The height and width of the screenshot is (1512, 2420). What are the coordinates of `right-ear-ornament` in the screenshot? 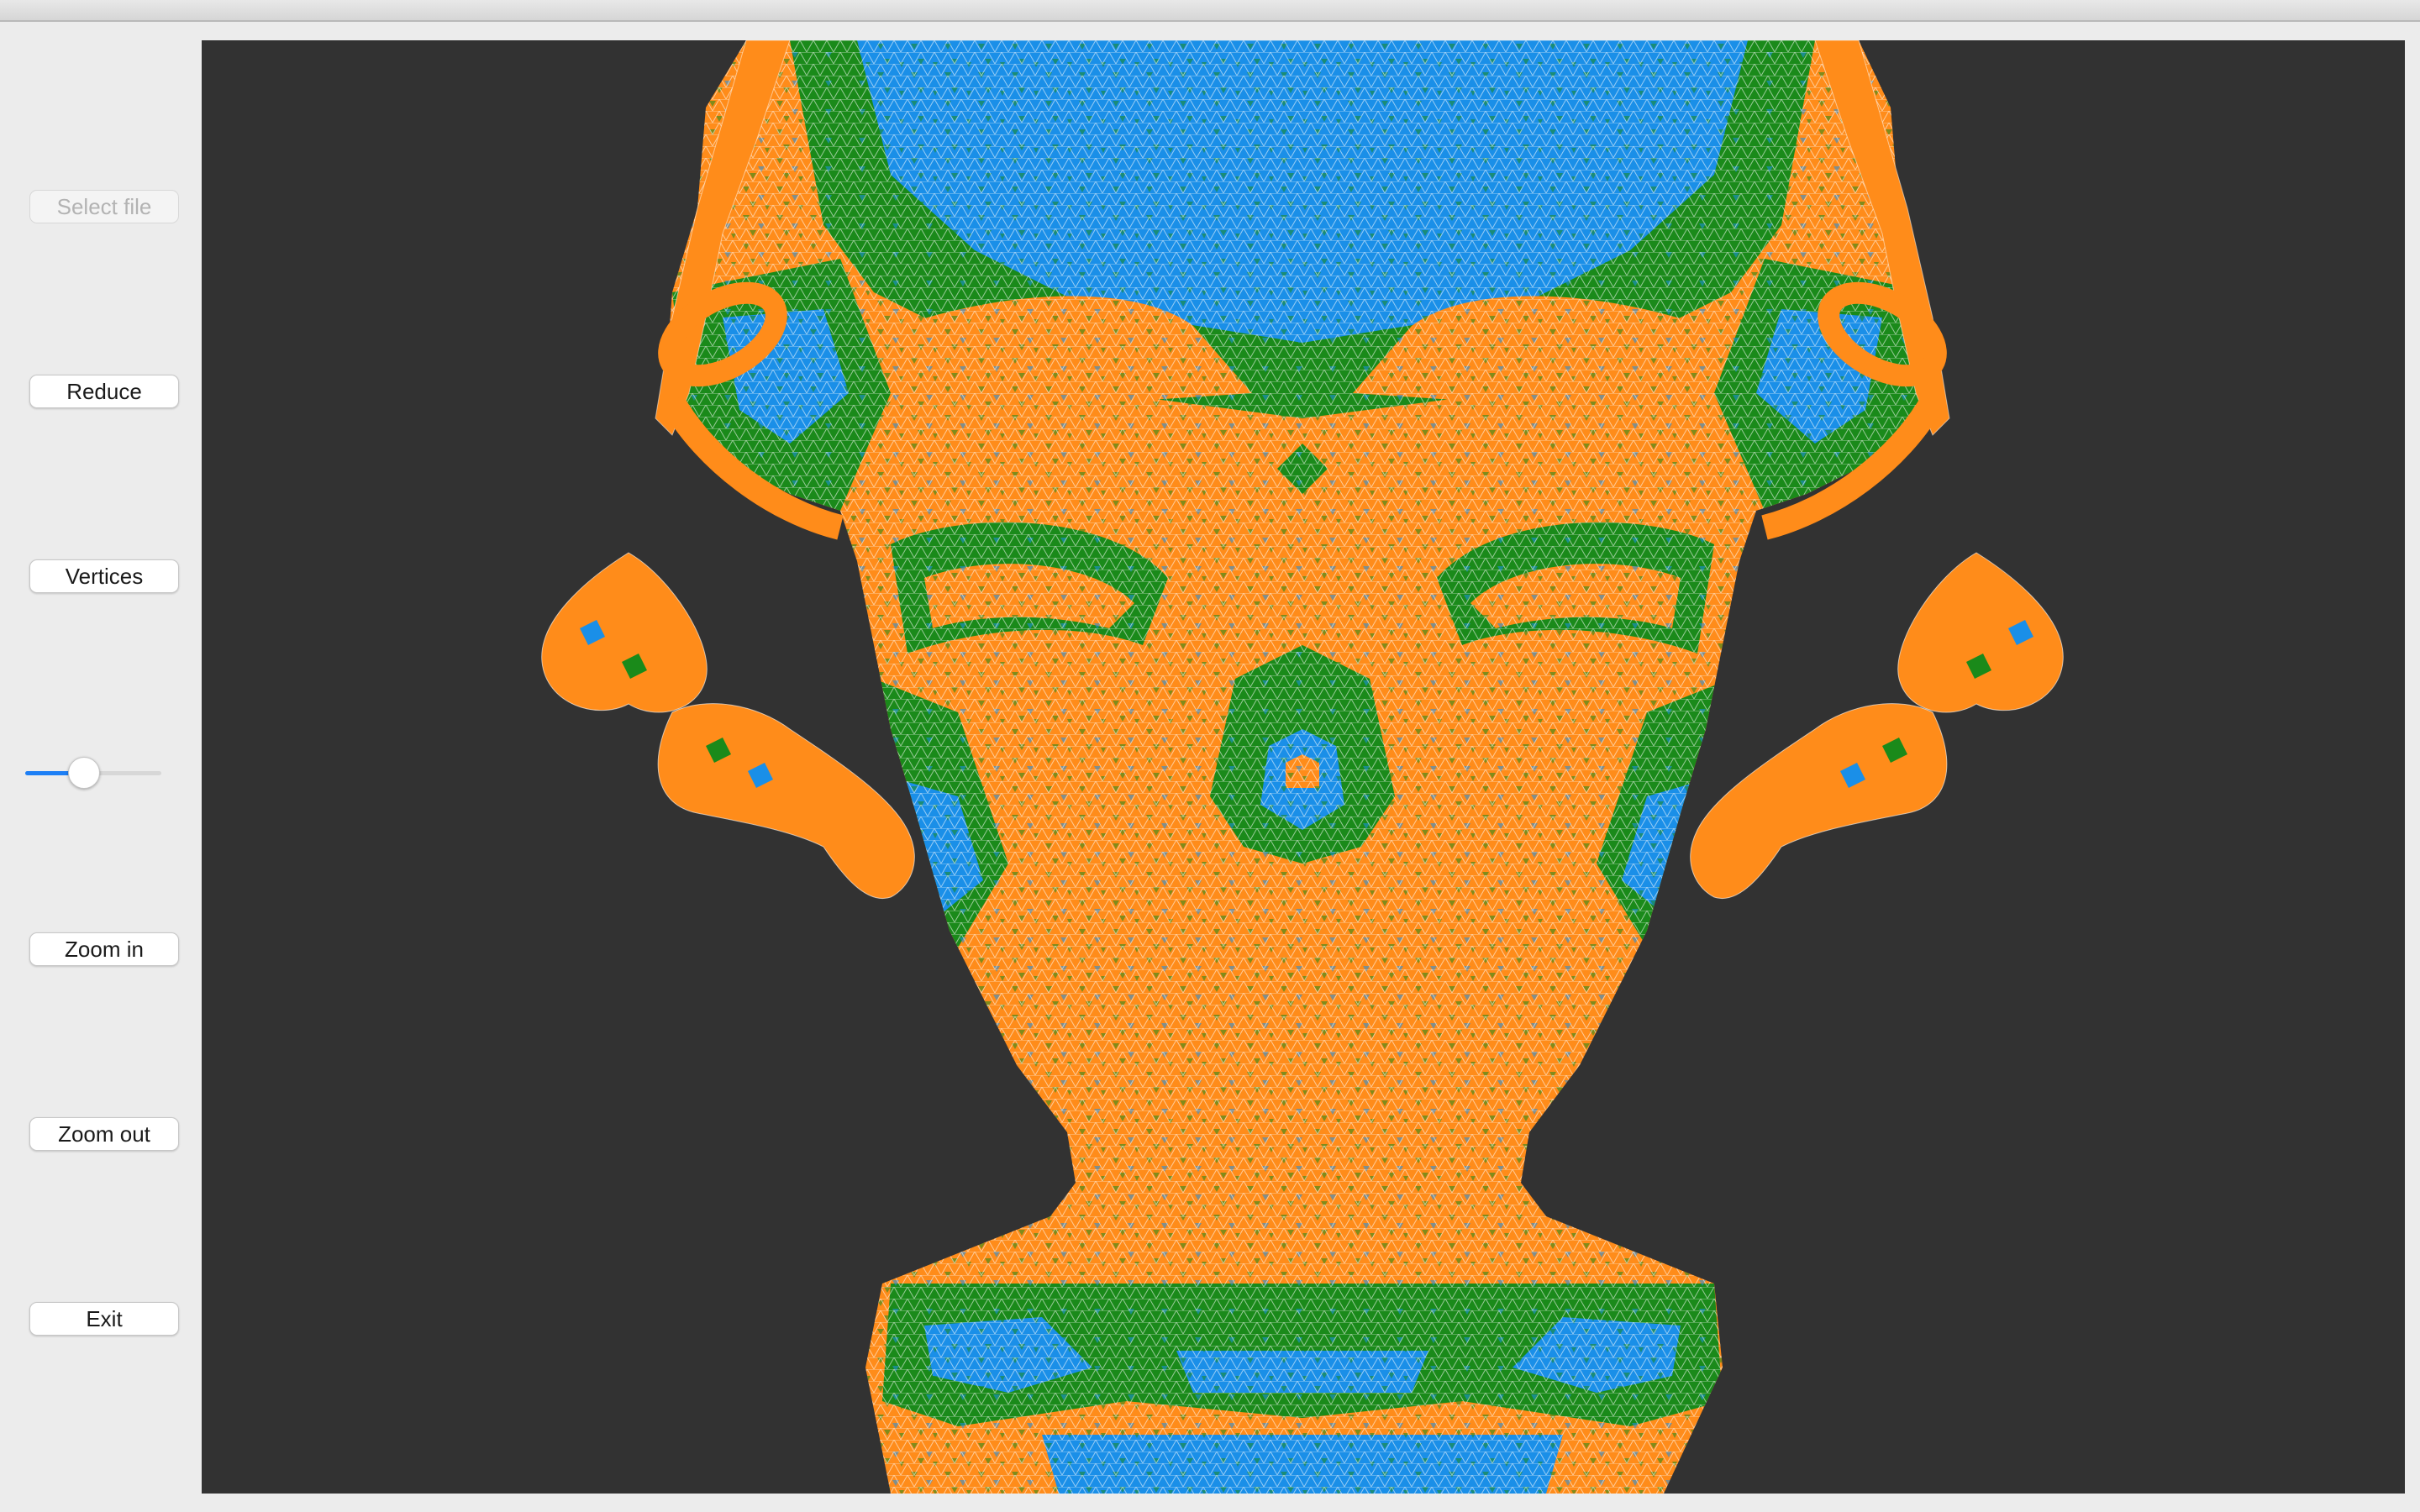 It's located at (1877, 726).